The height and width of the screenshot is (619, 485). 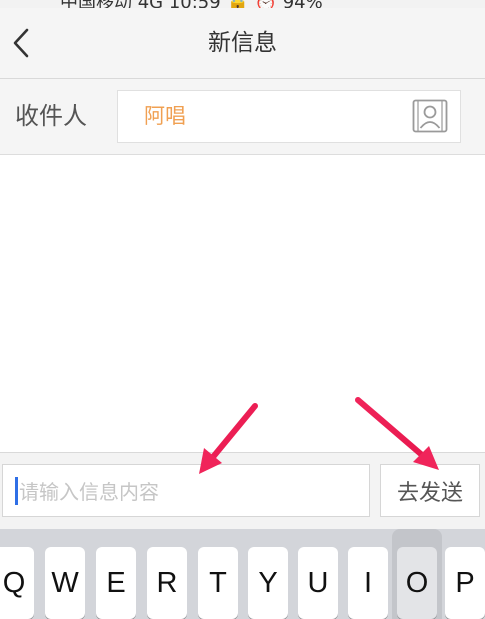 What do you see at coordinates (218, 583) in the screenshot?
I see `key-t: T` at bounding box center [218, 583].